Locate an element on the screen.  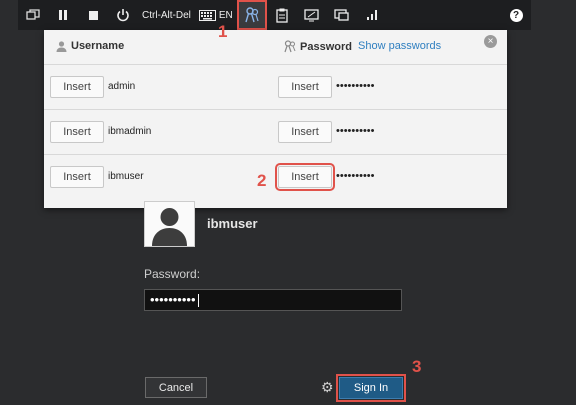
keyboard-language: EN is located at coordinates (225, 15).